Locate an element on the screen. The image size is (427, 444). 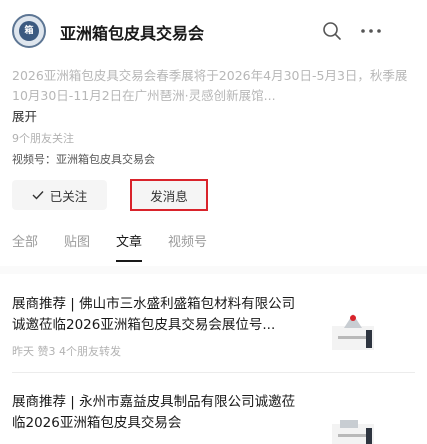
channel-link: 视频号：亚洲箱包皮具交易会 is located at coordinates (83, 159).